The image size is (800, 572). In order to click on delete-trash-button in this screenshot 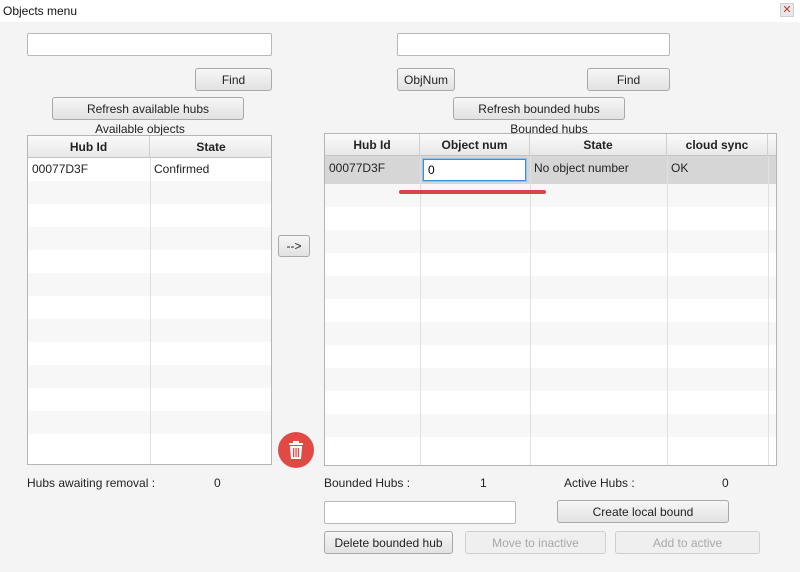, I will do `click(296, 450)`.